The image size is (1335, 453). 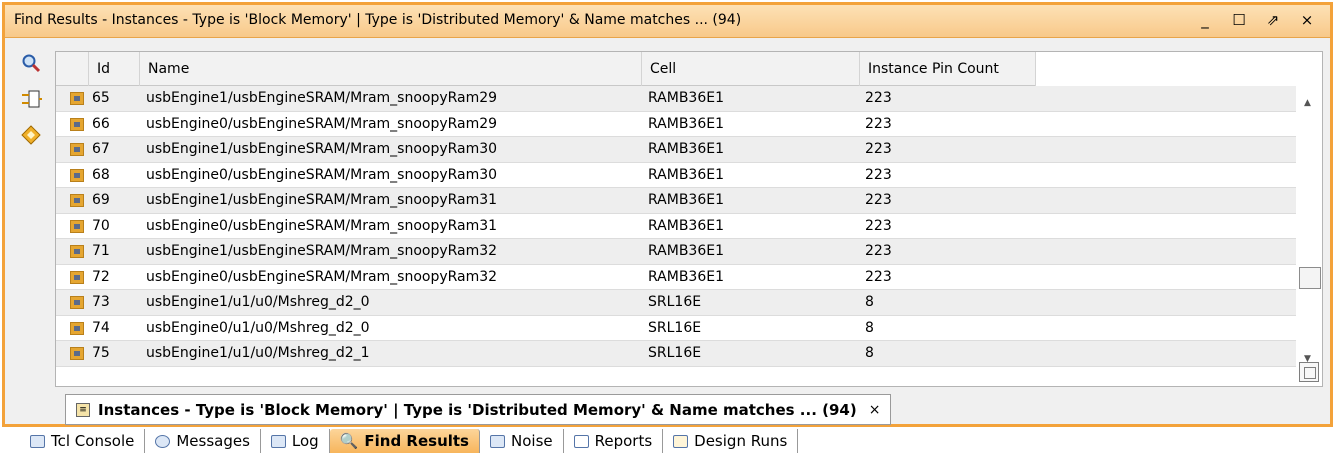 I want to click on results-tab-icon: ≡, so click(x=83, y=409).